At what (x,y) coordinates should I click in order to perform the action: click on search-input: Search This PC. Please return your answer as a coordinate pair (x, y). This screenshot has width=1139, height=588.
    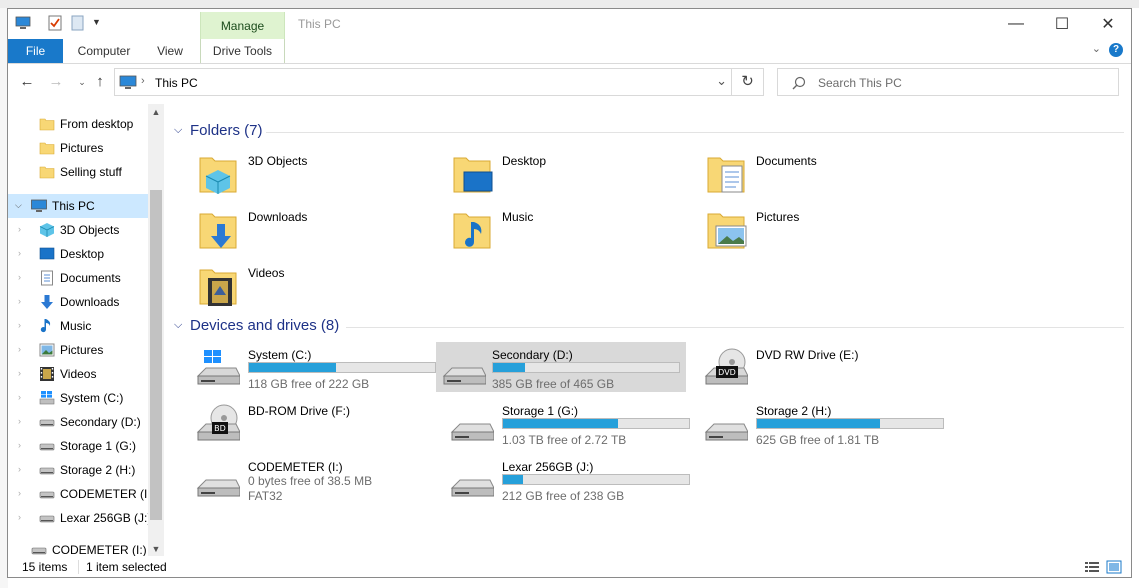
    Looking at the image, I should click on (948, 82).